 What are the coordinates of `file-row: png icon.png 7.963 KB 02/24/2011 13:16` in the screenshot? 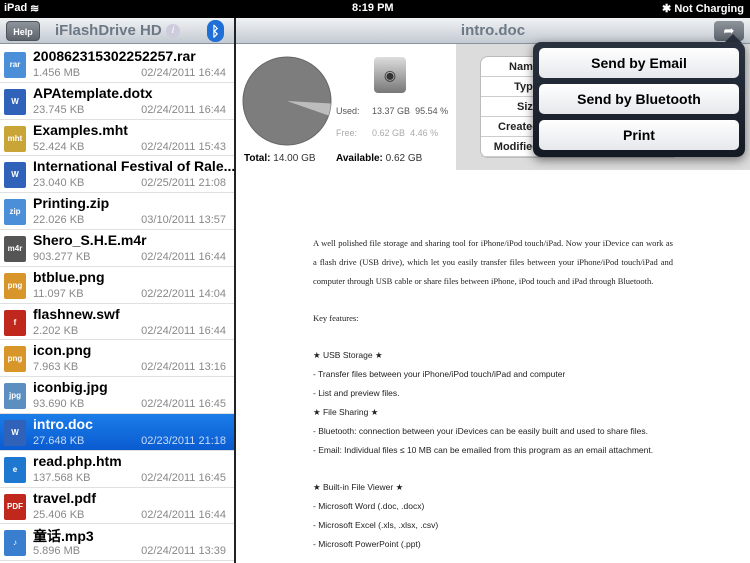 It's located at (117, 359).